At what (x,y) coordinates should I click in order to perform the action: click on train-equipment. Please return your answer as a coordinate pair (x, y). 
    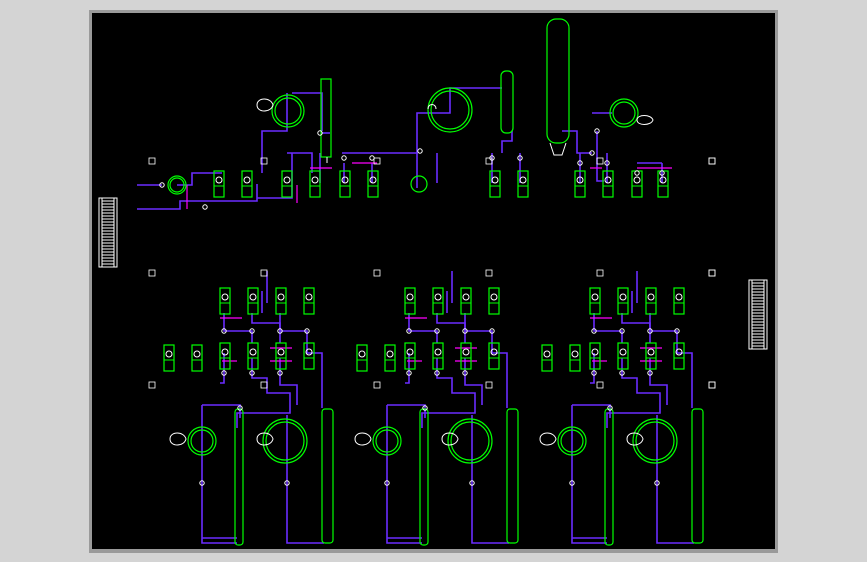
    Looking at the image, I should click on (445, 477).